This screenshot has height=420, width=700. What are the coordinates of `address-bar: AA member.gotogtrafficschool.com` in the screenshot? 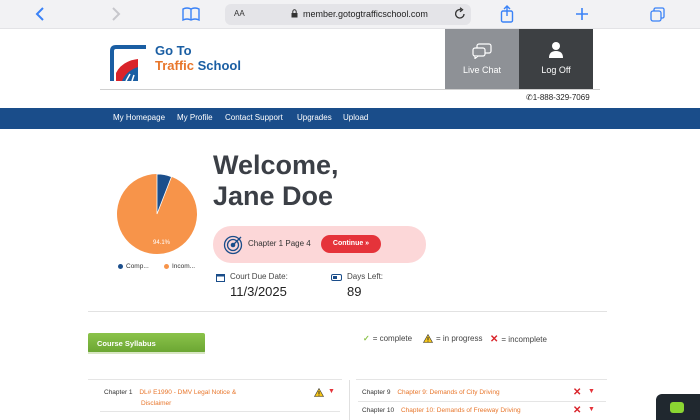 It's located at (348, 14).